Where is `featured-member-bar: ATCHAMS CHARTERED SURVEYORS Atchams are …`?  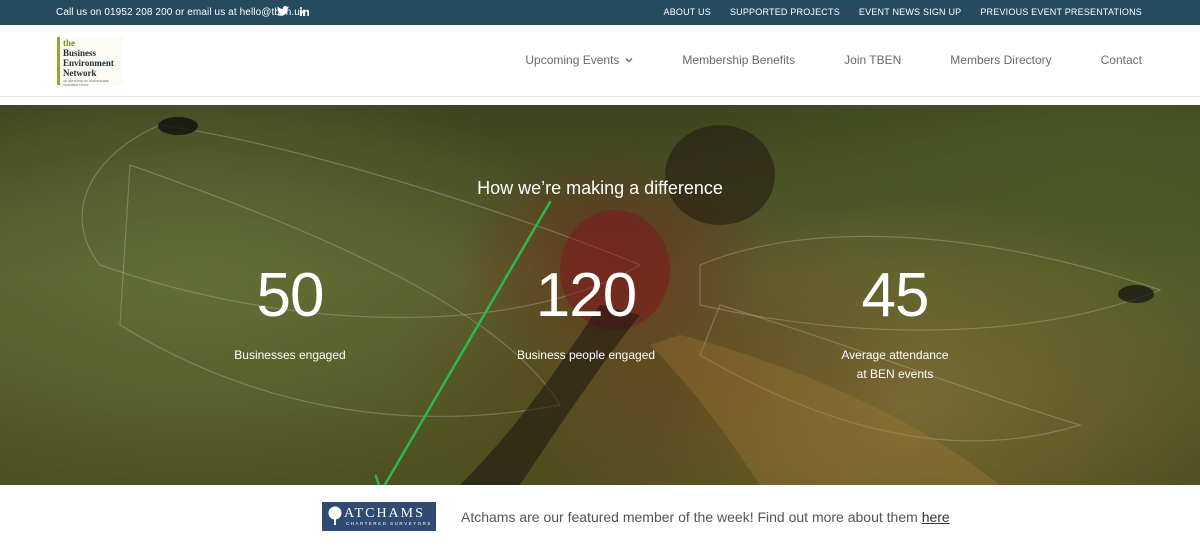
featured-member-bar: ATCHAMS CHARTERED SURVEYORS Atchams are … is located at coordinates (600, 515).